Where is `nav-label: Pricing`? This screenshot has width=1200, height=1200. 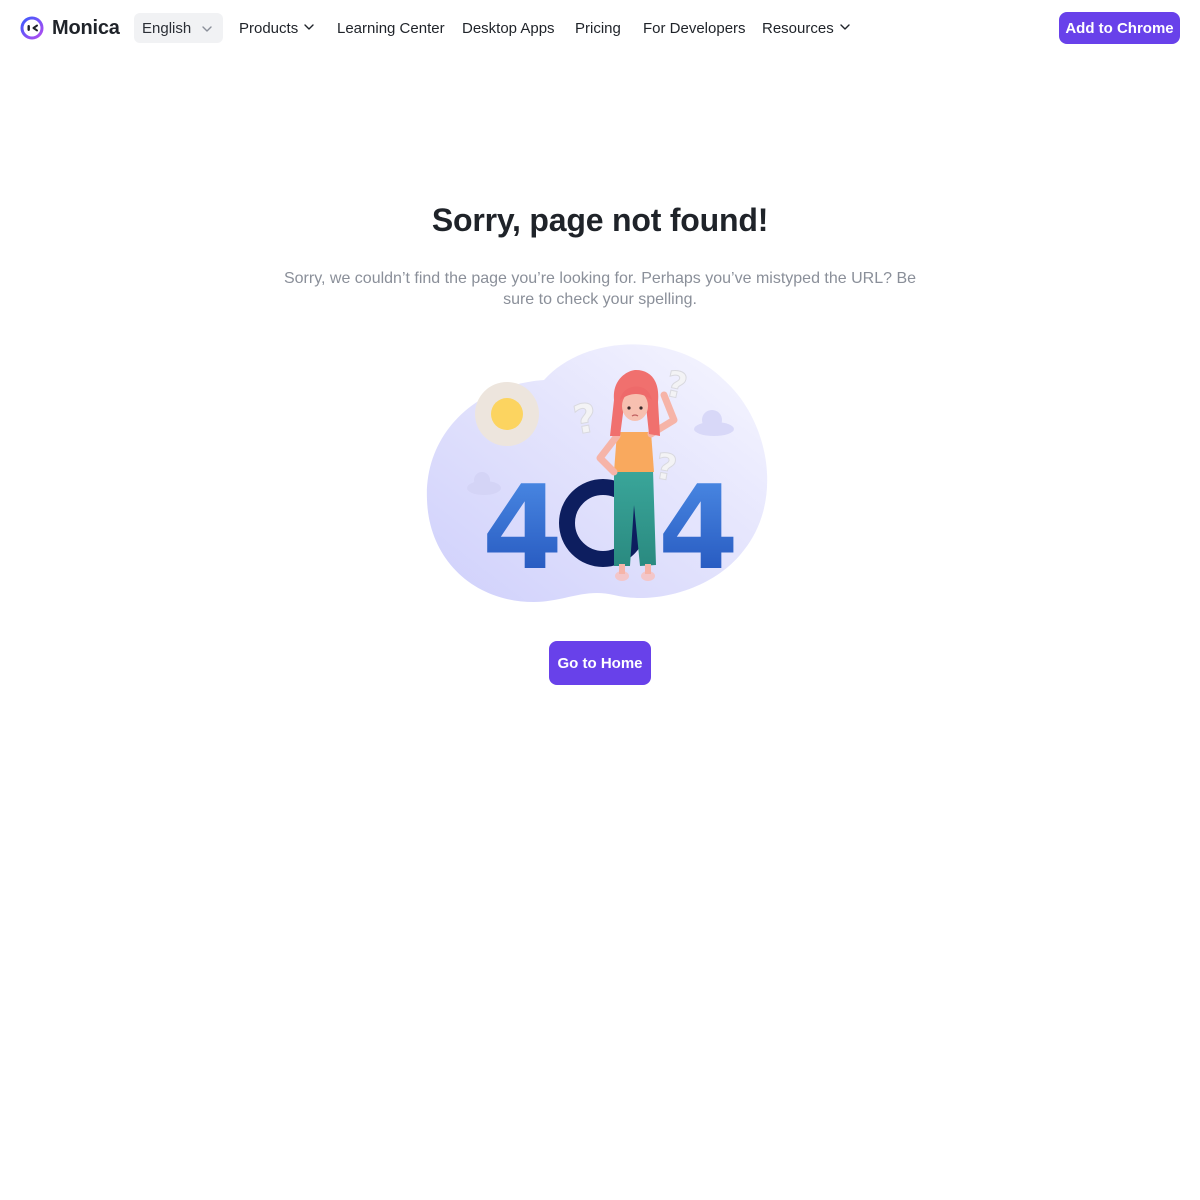 nav-label: Pricing is located at coordinates (598, 28).